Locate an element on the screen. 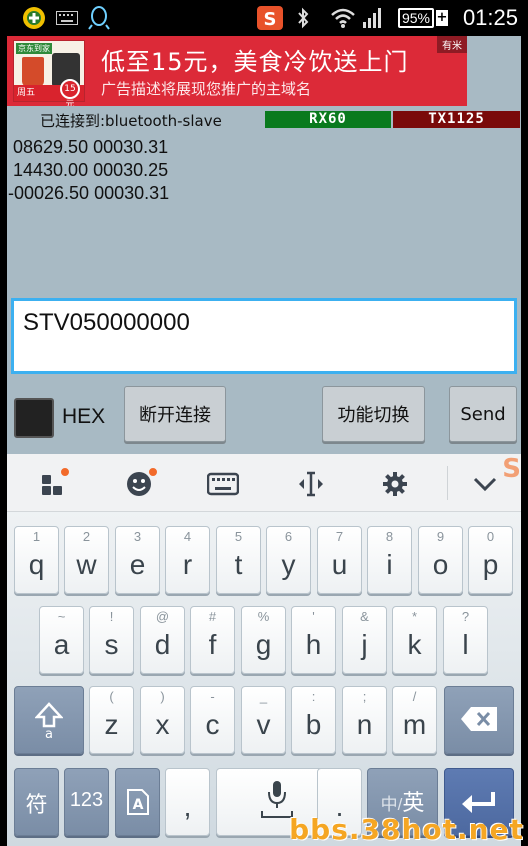 Image resolution: width=528 pixels, height=846 pixels. chevron-down-icon is located at coordinates (485, 484).